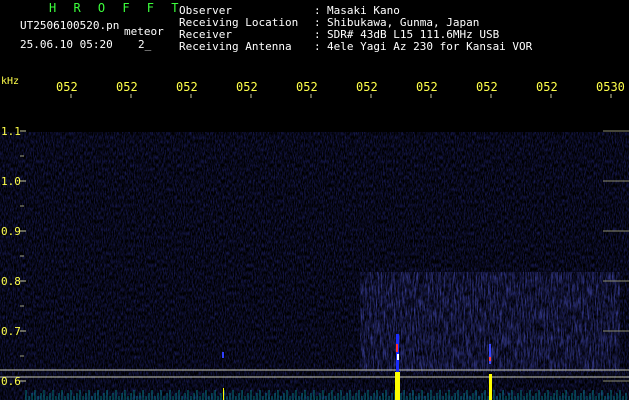 The height and width of the screenshot is (400, 629). I want to click on program-title: H R O F F T, so click(116, 8).